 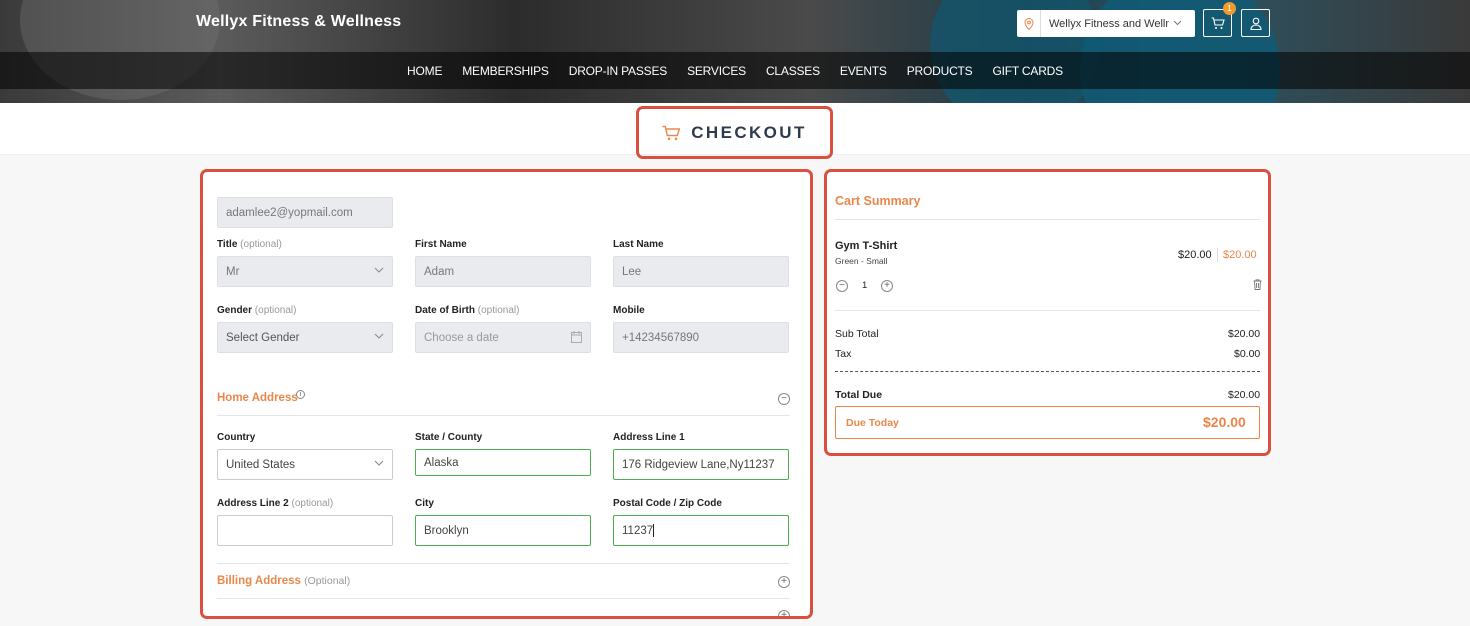 I want to click on city-label: City, so click(x=424, y=503).